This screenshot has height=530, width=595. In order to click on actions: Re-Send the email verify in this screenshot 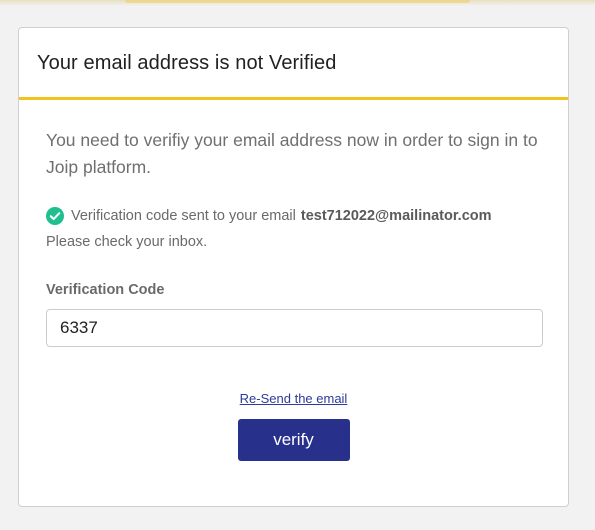, I will do `click(293, 425)`.